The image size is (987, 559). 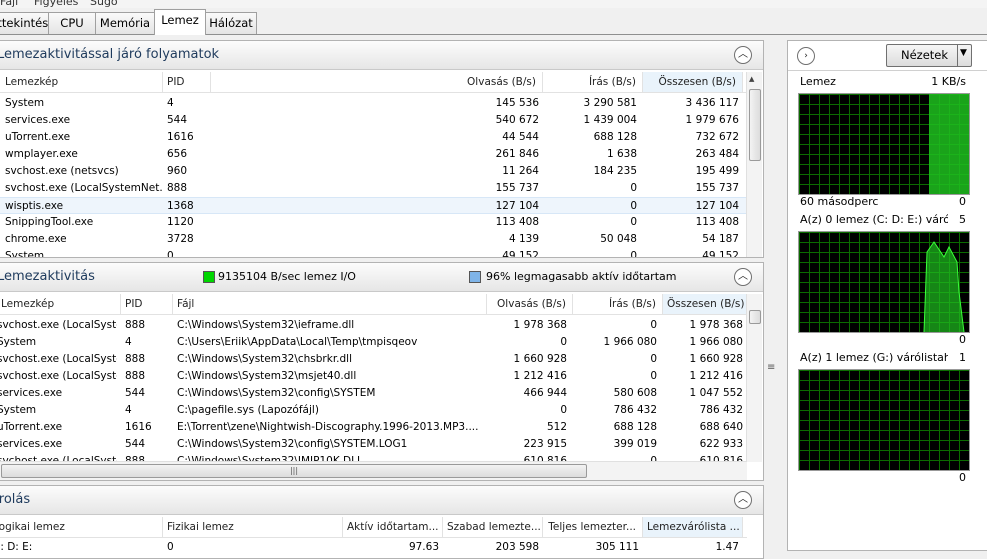 I want to click on table-cell: 544, so click(x=135, y=444).